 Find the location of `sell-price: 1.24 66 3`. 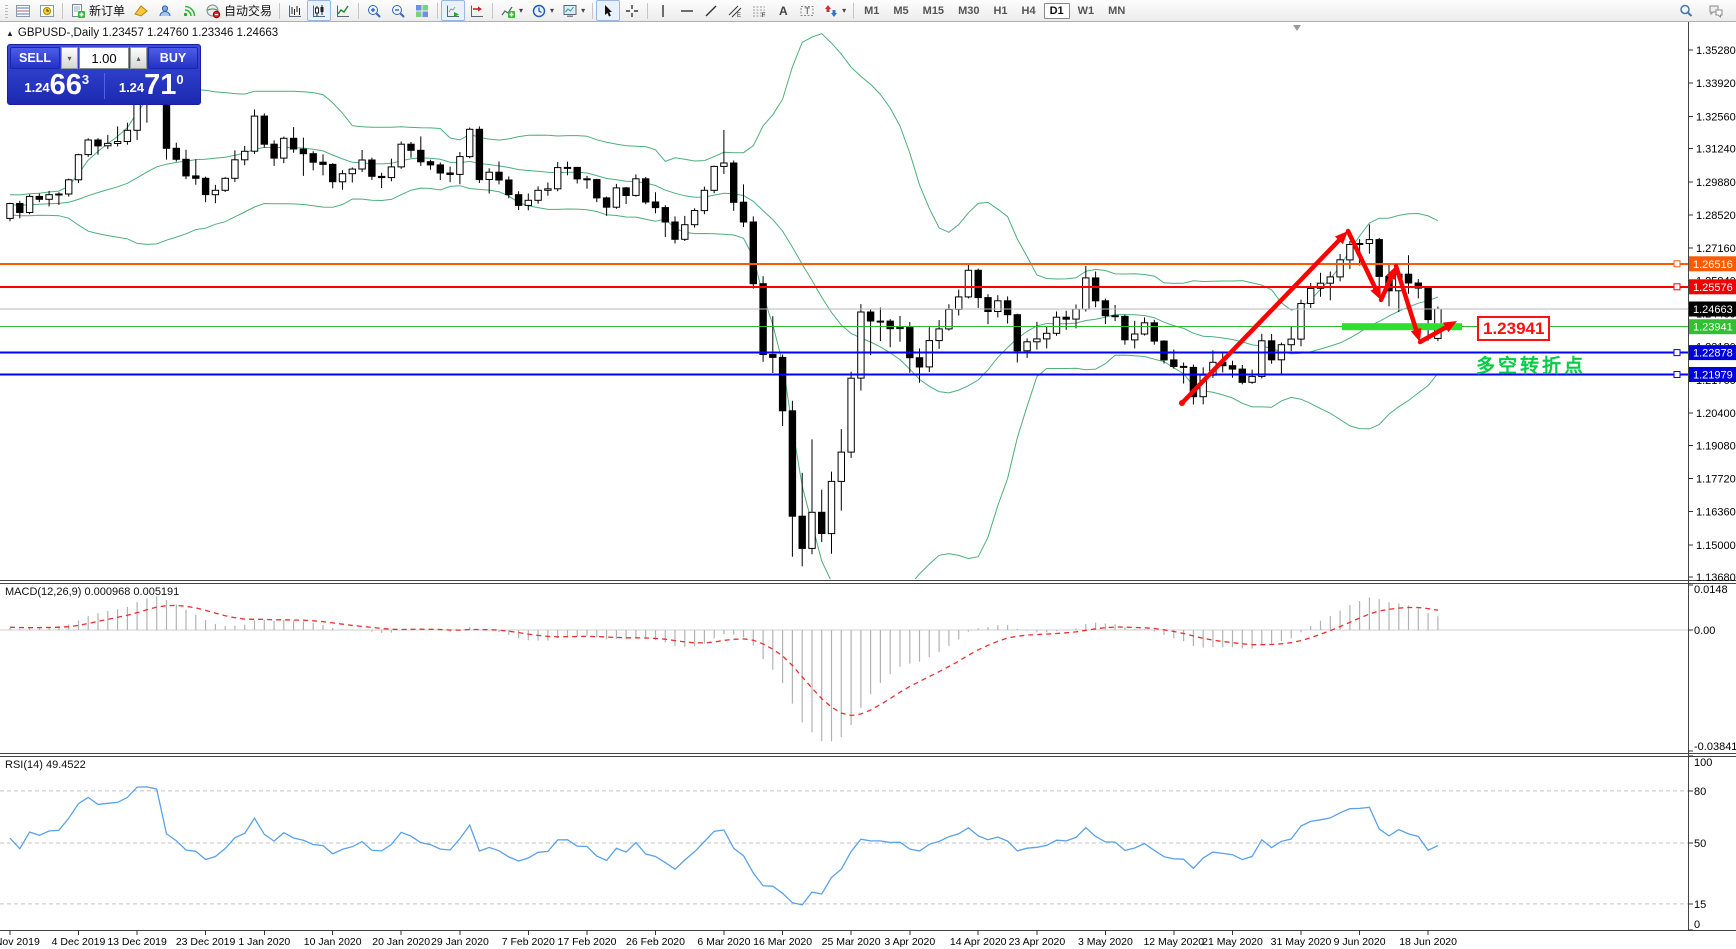

sell-price: 1.24 66 3 is located at coordinates (57, 84).